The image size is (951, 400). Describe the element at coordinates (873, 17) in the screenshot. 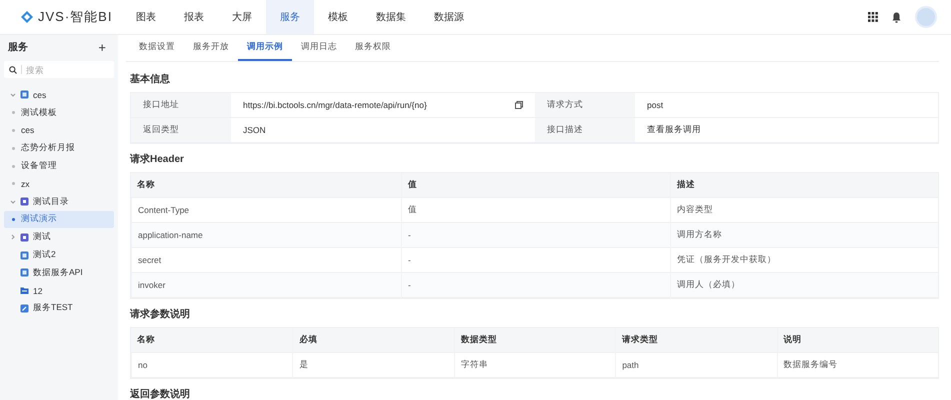

I see `apps-grid-icon` at that location.